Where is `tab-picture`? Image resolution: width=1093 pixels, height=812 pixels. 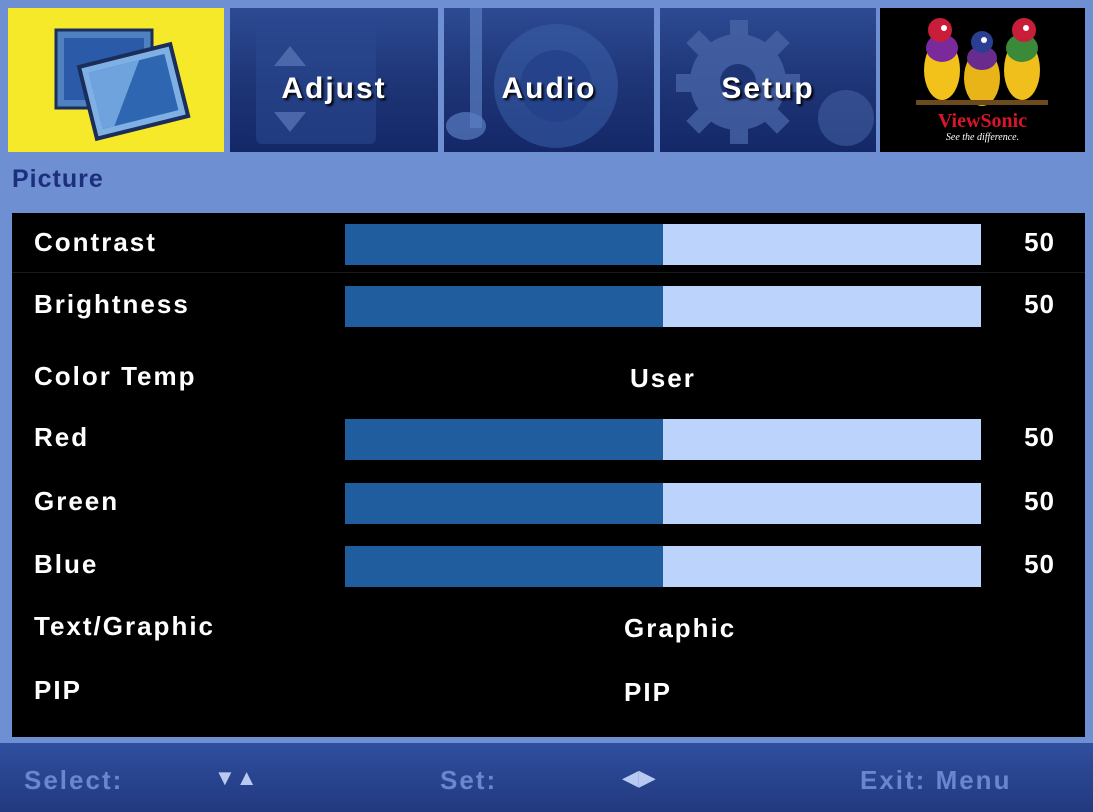 tab-picture is located at coordinates (116, 80).